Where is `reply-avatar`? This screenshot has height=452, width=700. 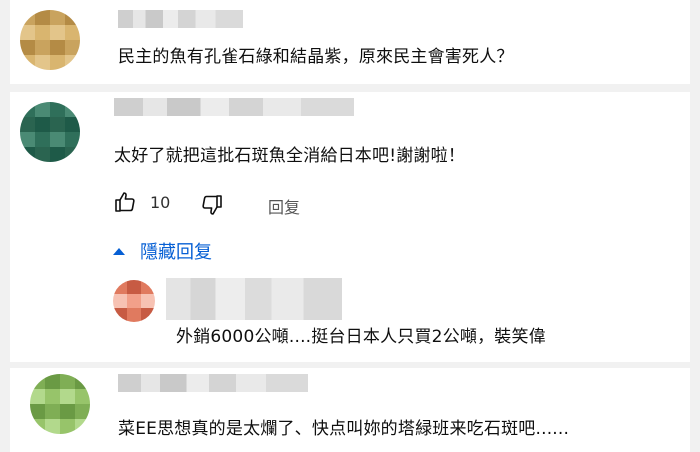
reply-avatar is located at coordinates (134, 301).